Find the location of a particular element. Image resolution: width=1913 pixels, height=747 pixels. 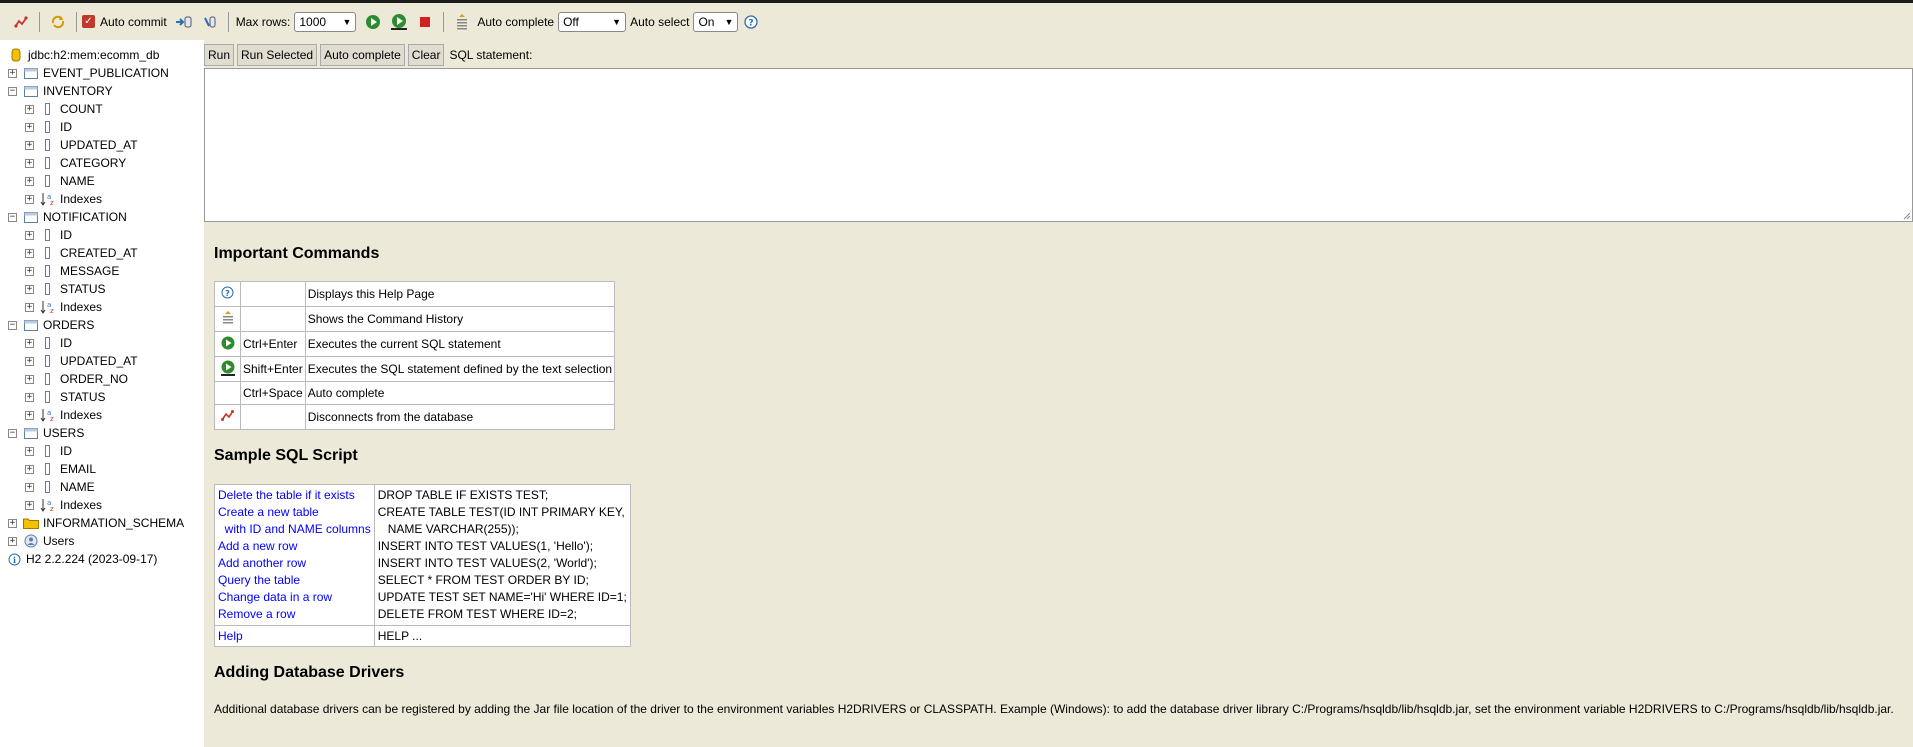

auto-complete-label: Auto complete is located at coordinates (516, 21).